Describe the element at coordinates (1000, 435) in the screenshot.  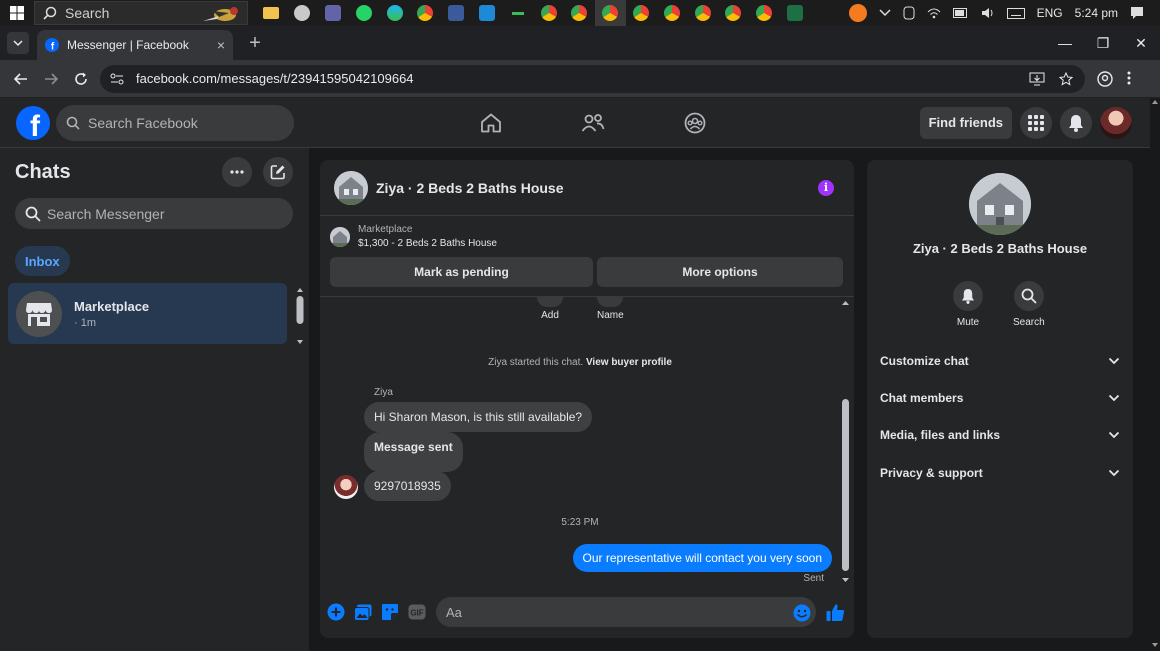
I see `media-files-links-section: Media, files and links` at that location.